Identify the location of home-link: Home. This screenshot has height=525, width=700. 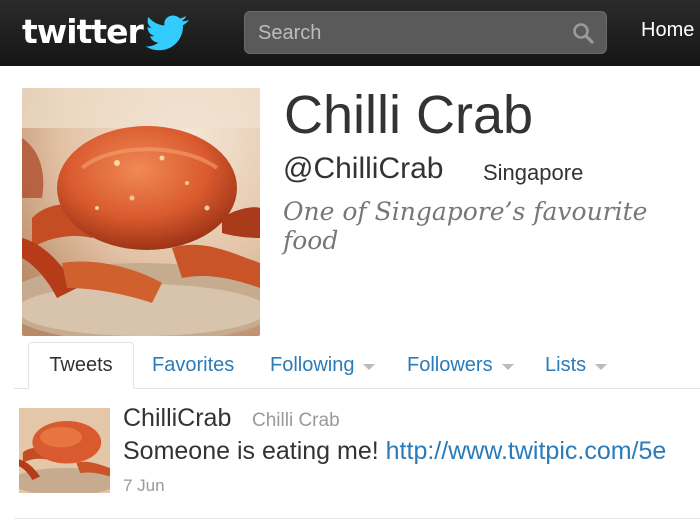
(667, 30).